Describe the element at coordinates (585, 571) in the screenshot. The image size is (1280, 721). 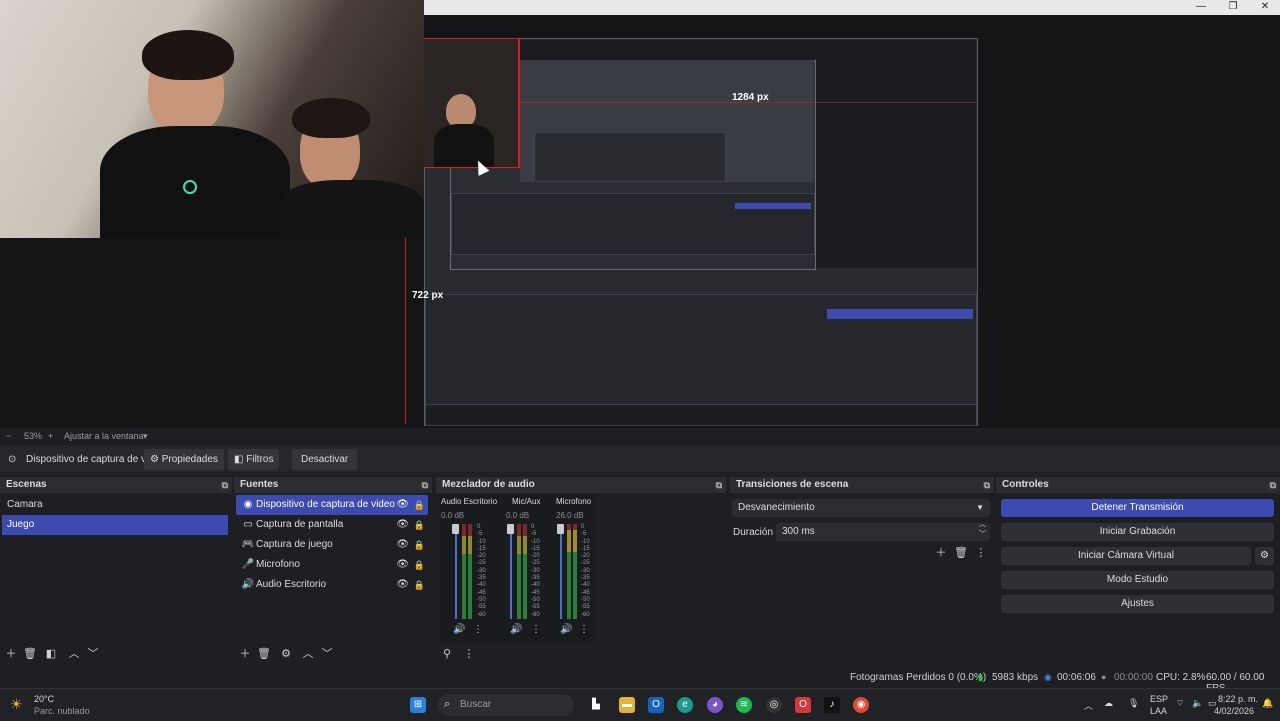
I see `meter-scale: 0 -5 -10 -15 -20 -25 -30 -35 -40 -45 -50 -55 -60` at that location.